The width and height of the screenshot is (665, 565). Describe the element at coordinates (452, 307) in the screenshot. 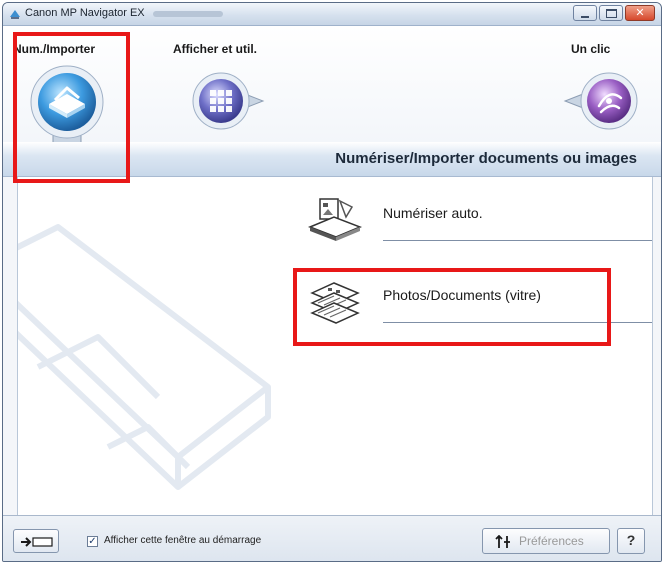

I see `highlight-photos-documents` at that location.